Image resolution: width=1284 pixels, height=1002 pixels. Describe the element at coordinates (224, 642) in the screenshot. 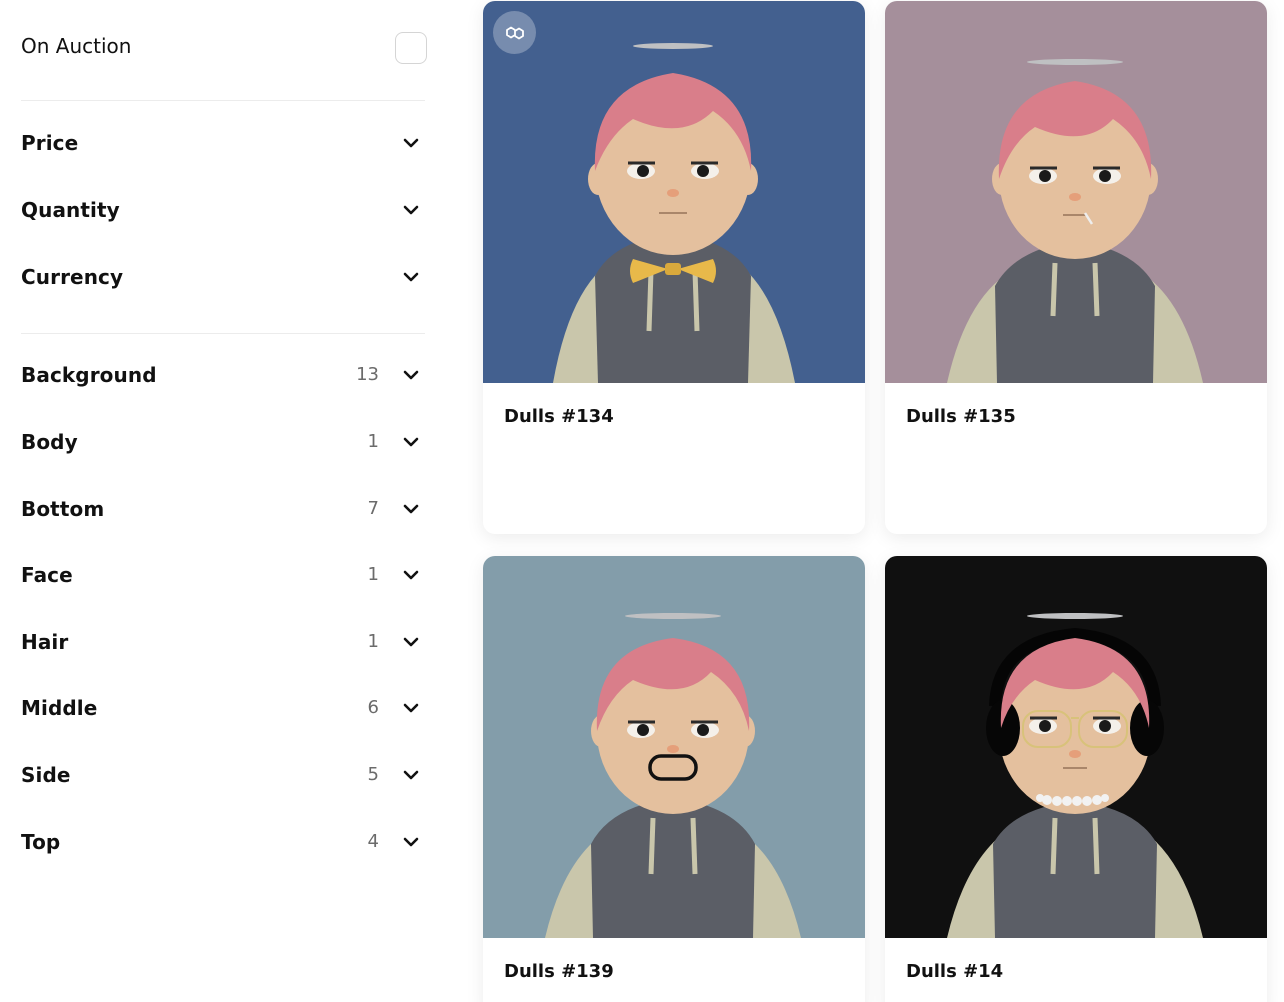

I see `trait-filter-hair: Hair 1` at that location.